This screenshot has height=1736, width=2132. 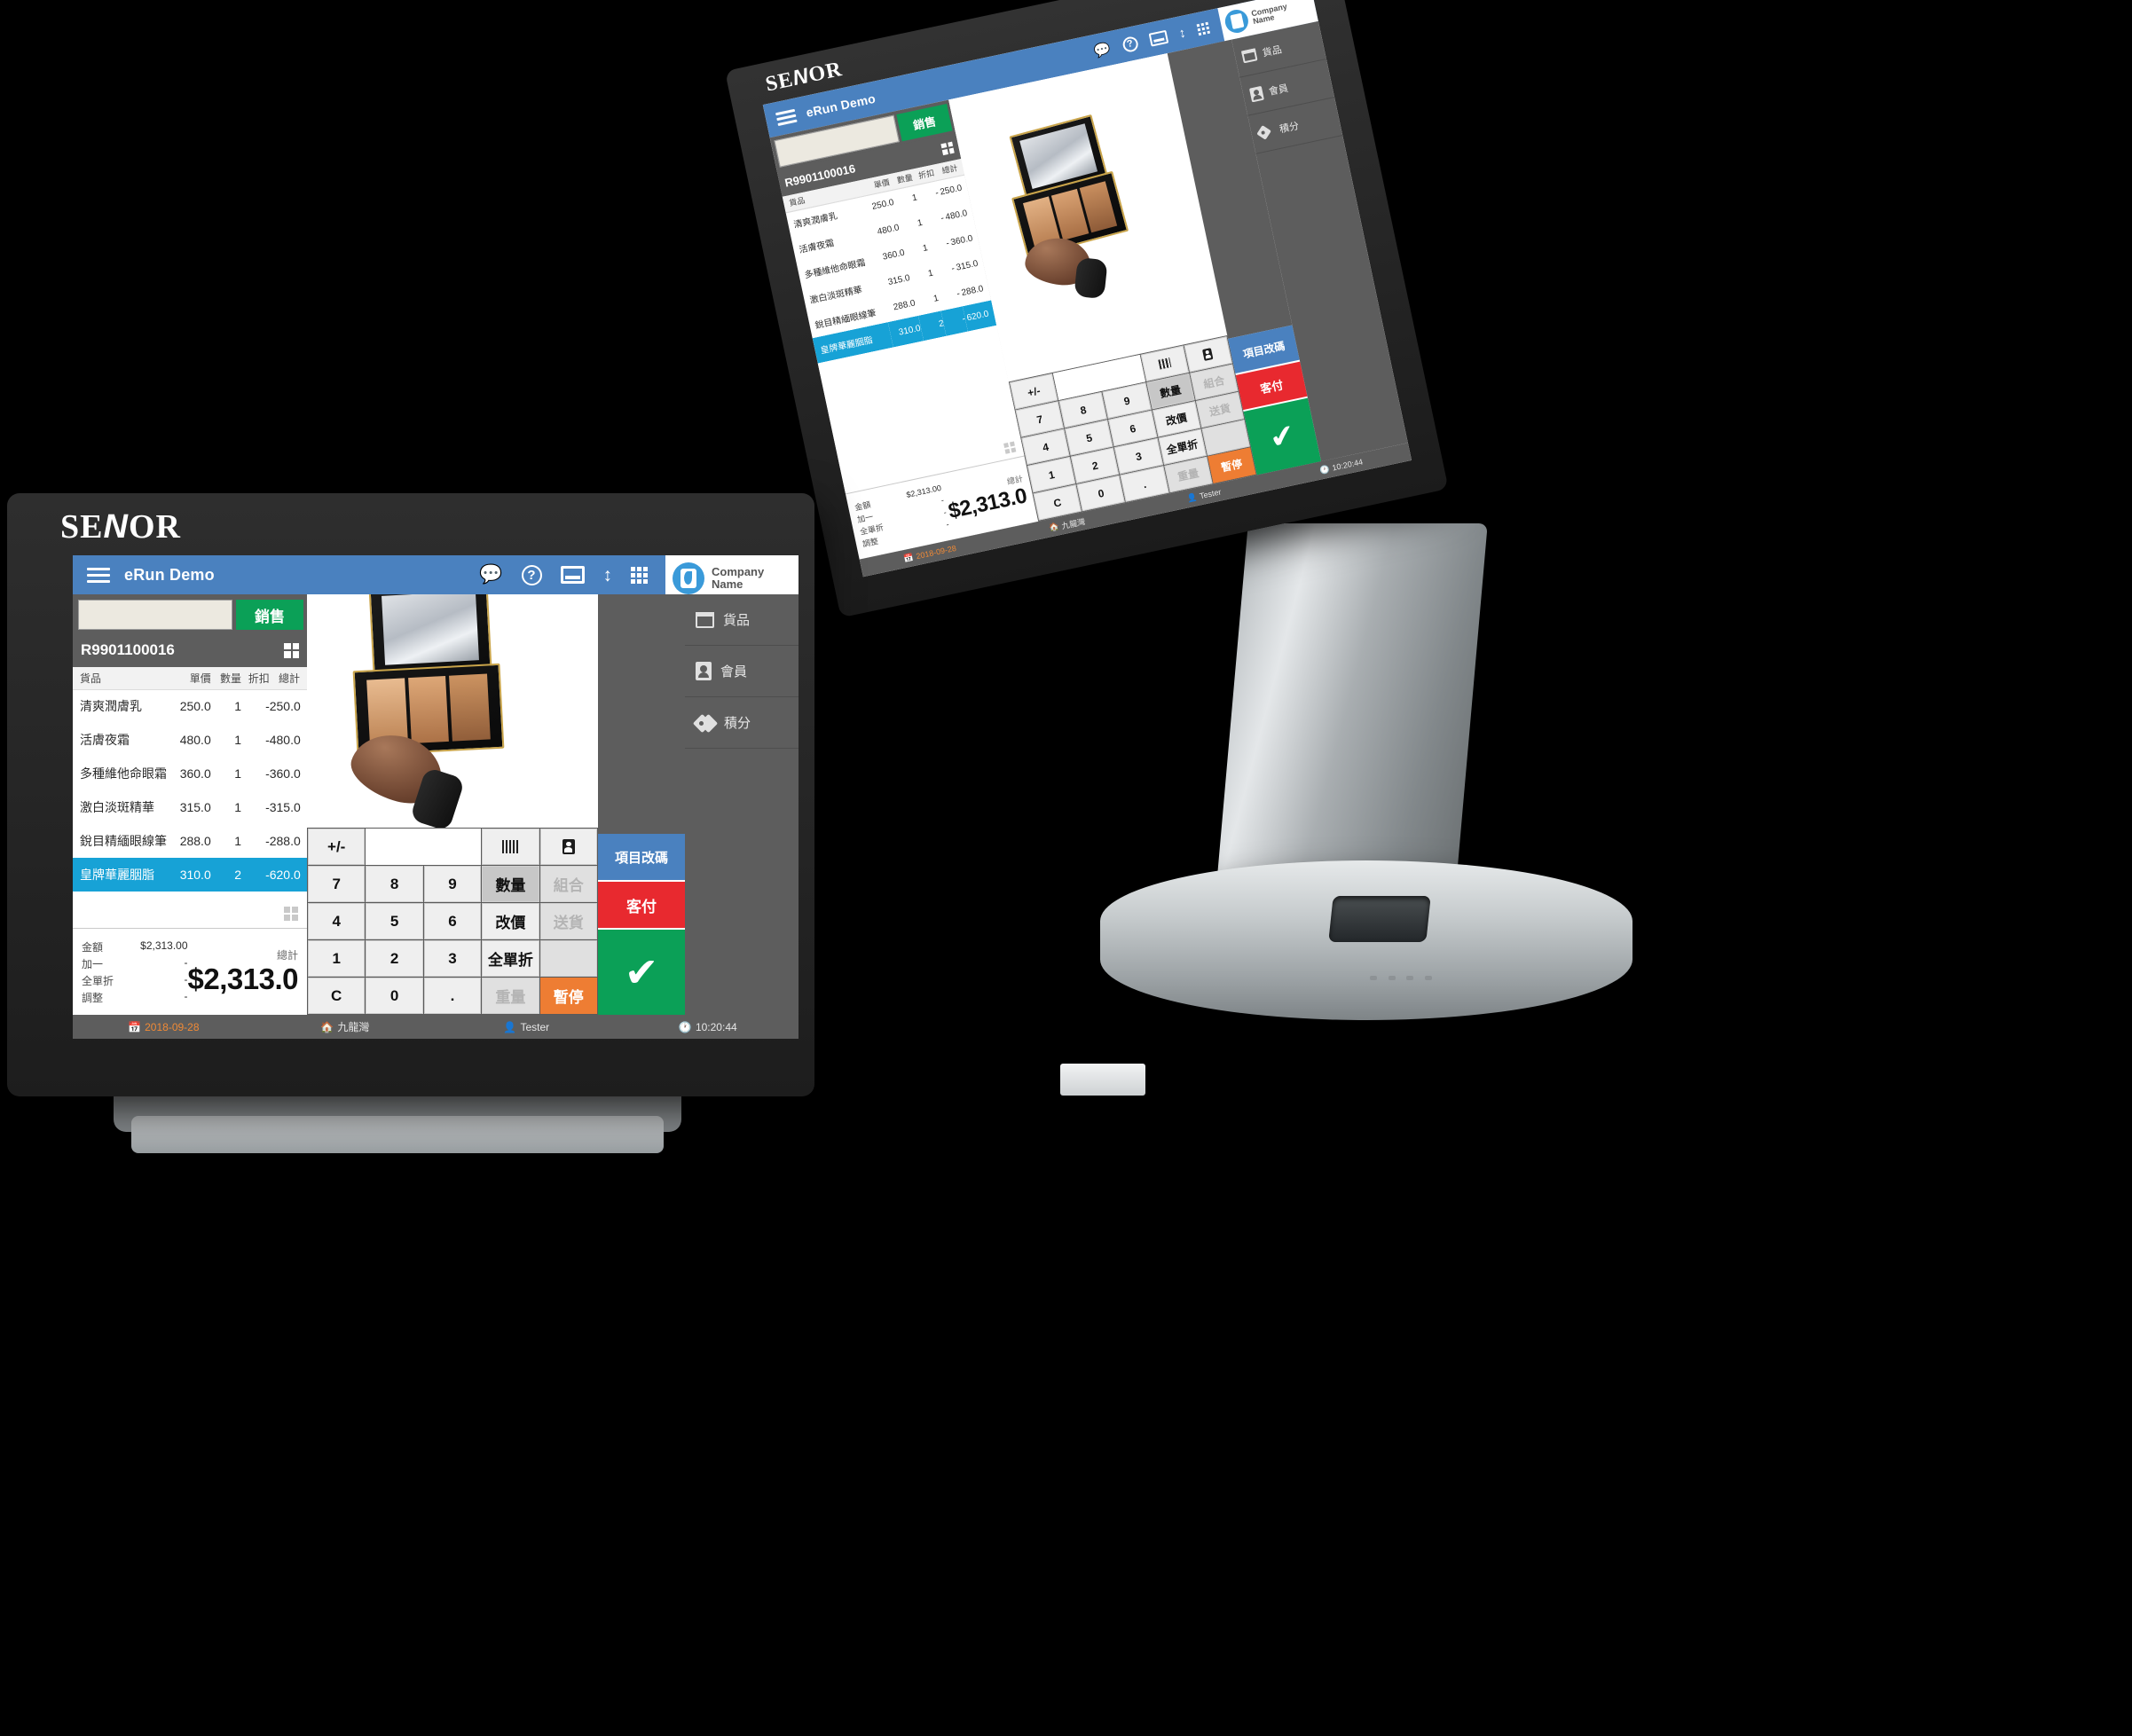 What do you see at coordinates (285, 740) in the screenshot?
I see `cart-cell-total: 480.0` at bounding box center [285, 740].